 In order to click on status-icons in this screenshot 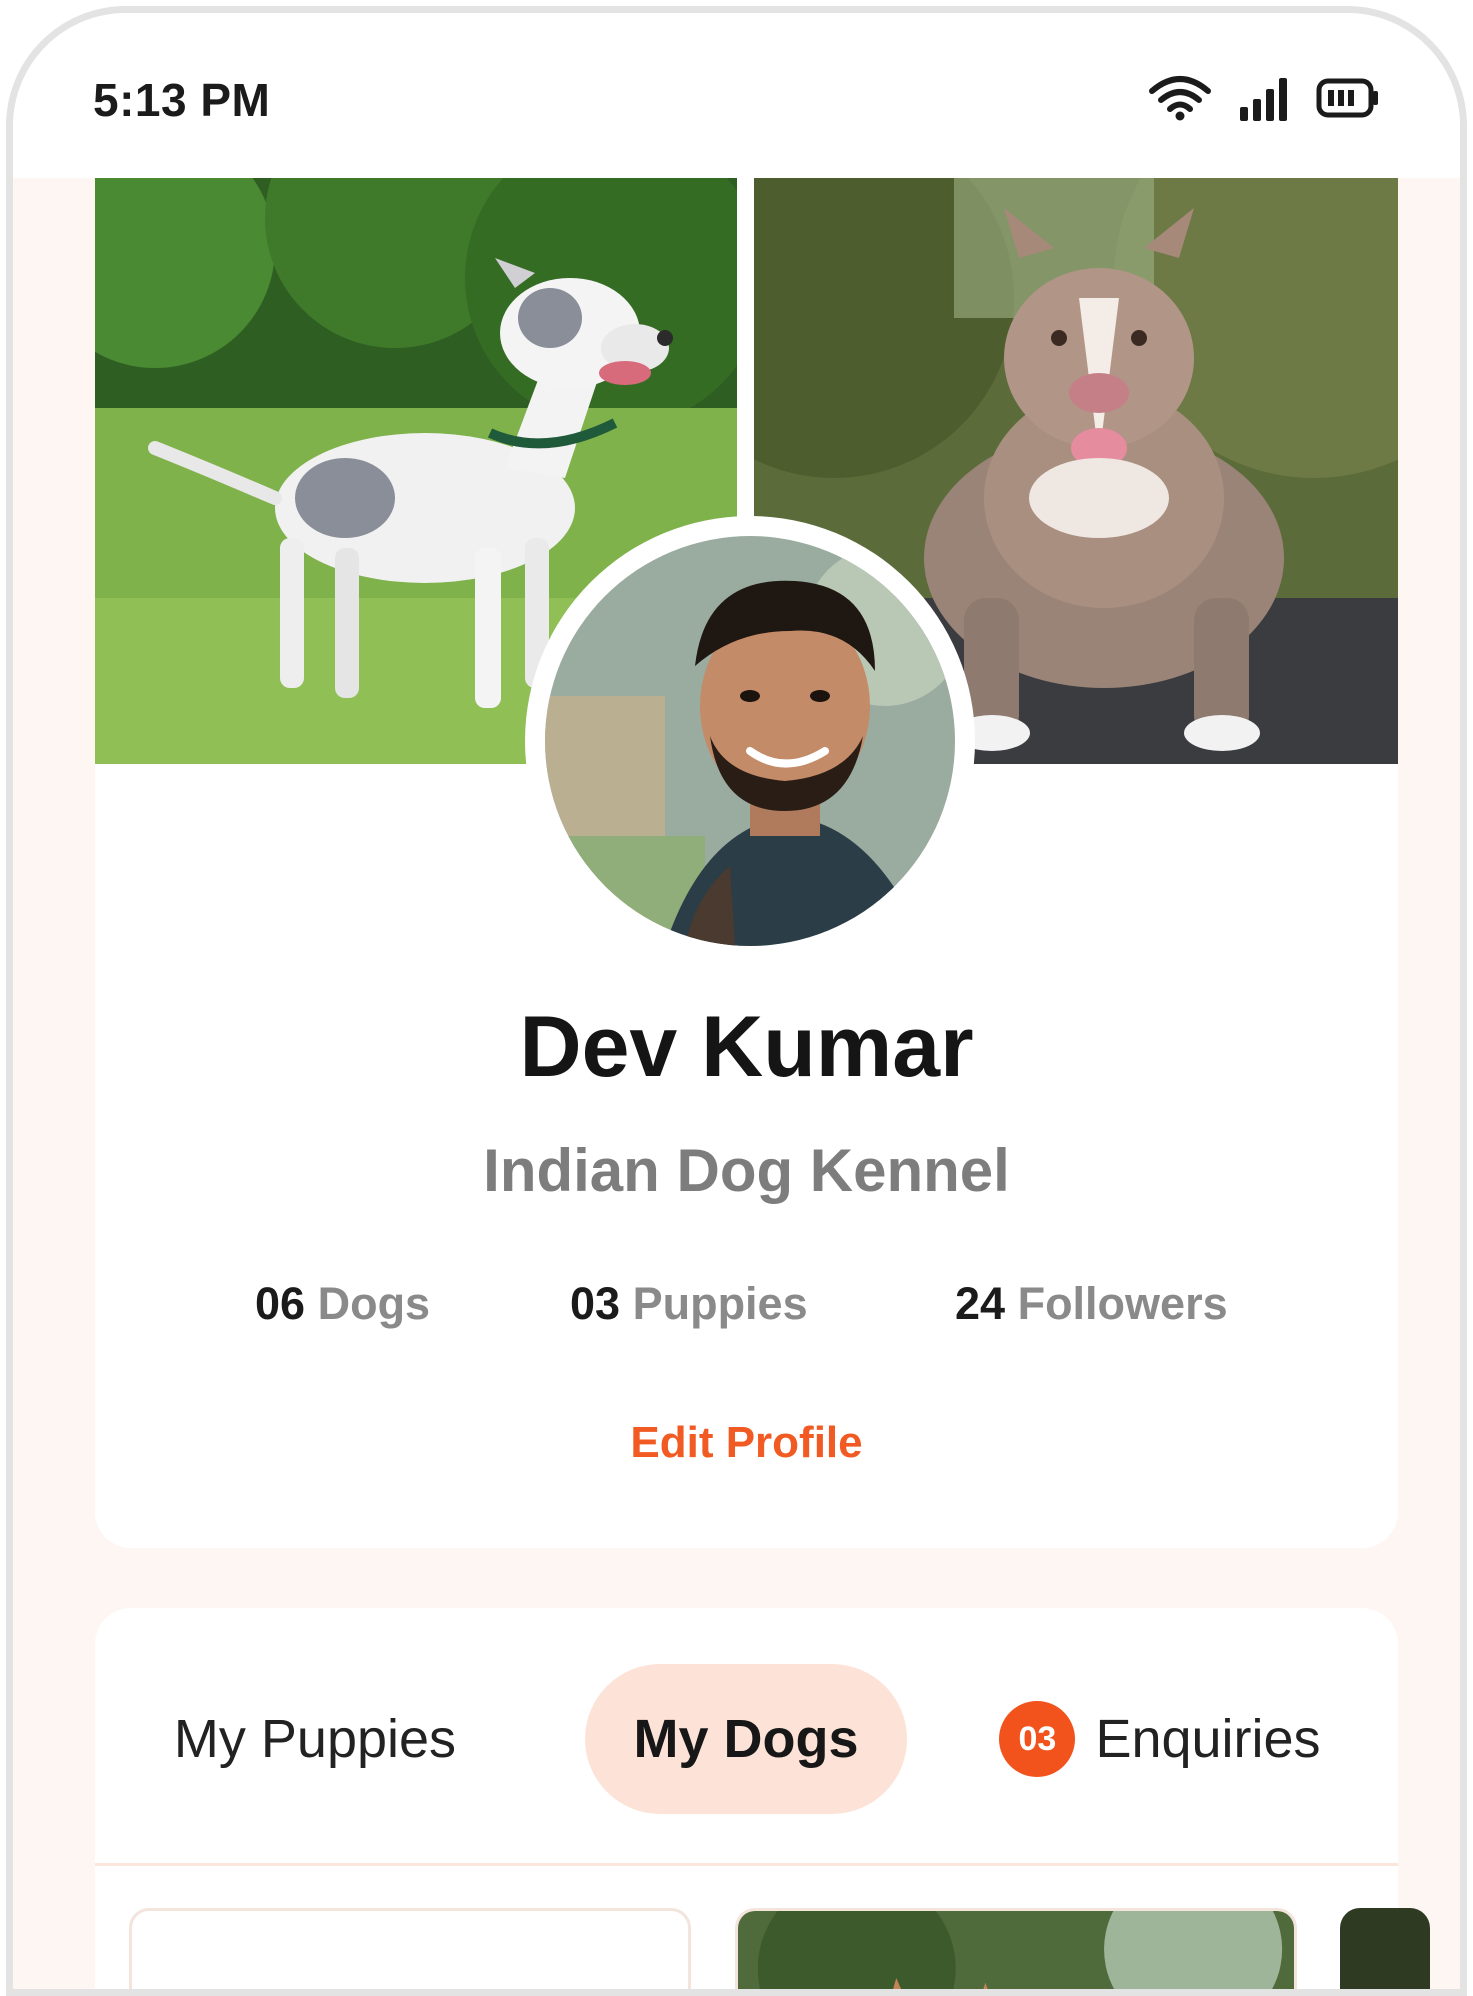, I will do `click(1264, 98)`.